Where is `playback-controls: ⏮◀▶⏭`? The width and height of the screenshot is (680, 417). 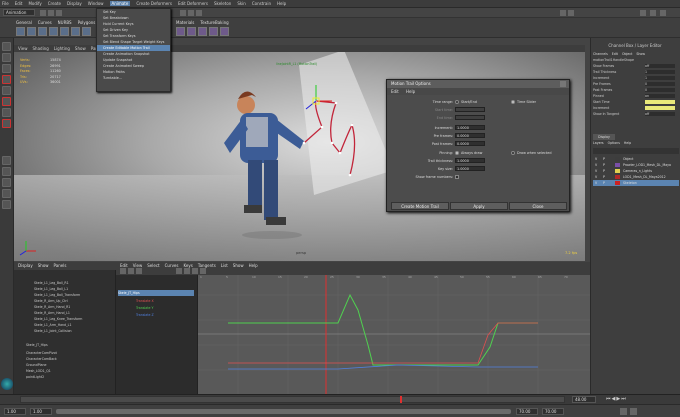 playback-controls: ⏮◀▶⏭ is located at coordinates (616, 399).